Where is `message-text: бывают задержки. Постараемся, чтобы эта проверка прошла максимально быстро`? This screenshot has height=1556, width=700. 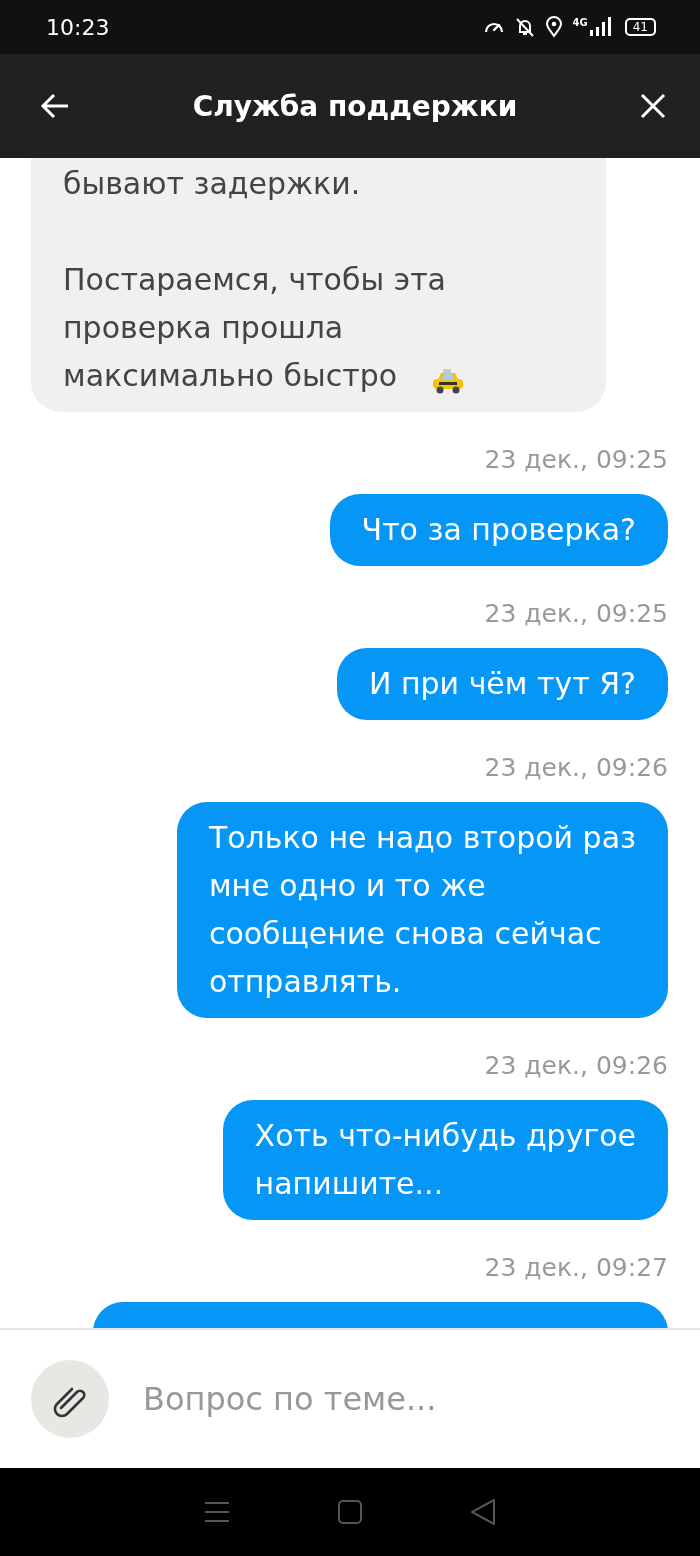
message-text: бывают задержки. Постараемся, чтобы эта проверка прошла максимально быстро is located at coordinates (254, 279).